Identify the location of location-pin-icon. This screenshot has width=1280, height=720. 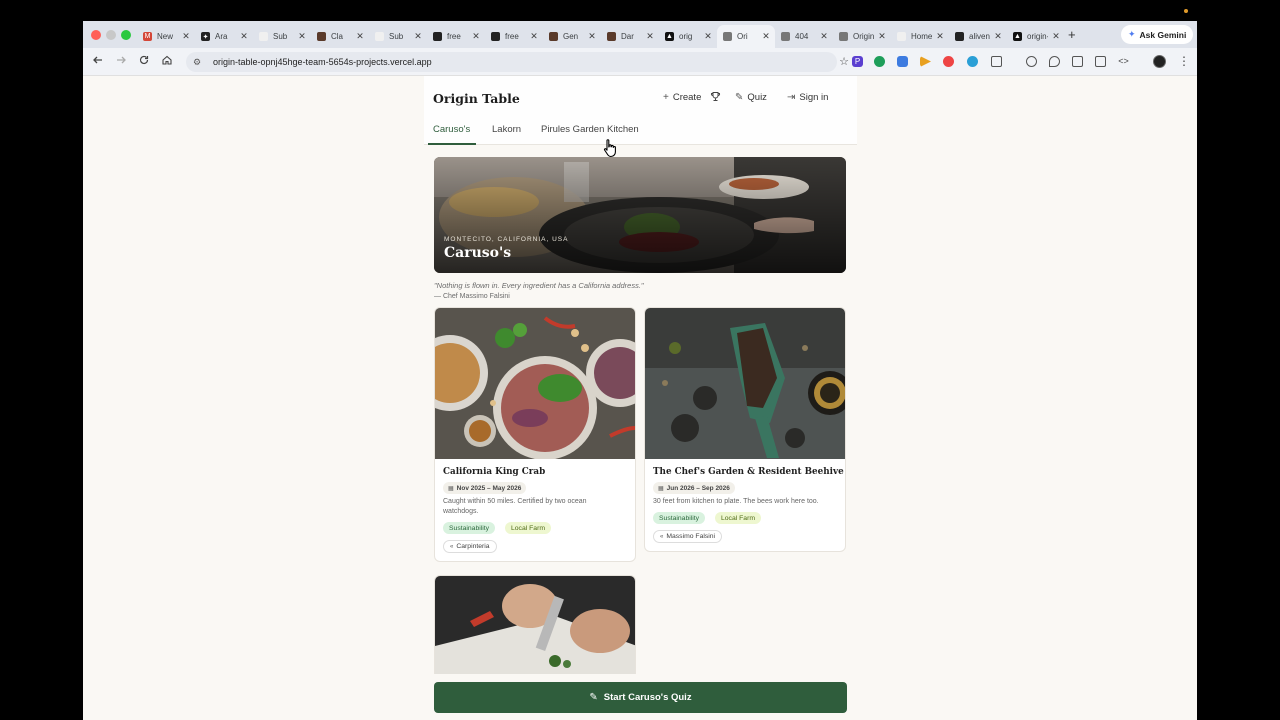
(1054, 61).